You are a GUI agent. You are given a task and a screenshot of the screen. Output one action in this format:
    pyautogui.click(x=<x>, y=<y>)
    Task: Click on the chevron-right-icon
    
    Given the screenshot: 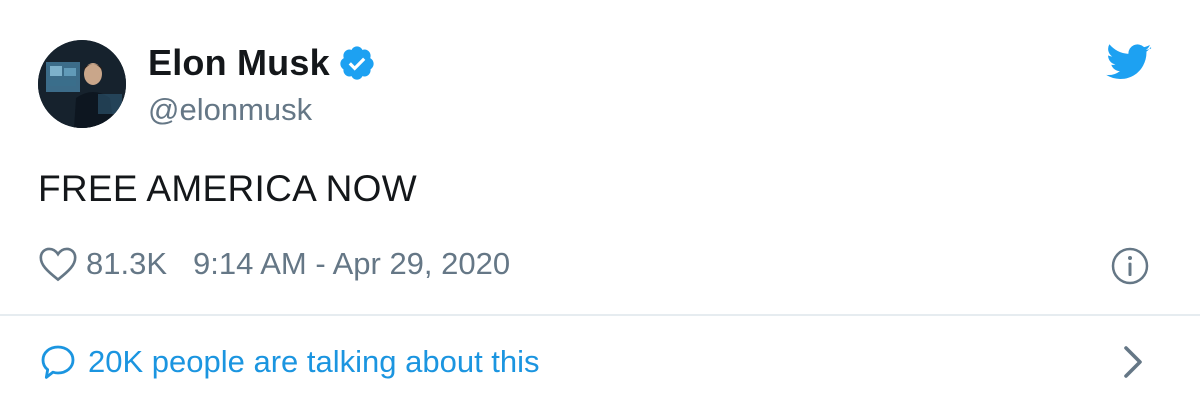 What is the action you would take?
    pyautogui.click(x=1133, y=362)
    